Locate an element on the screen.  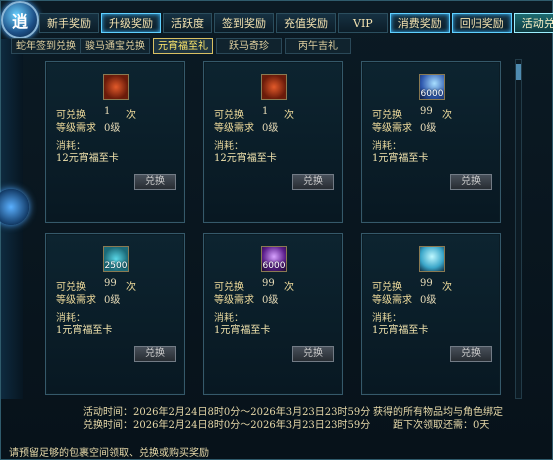
tab-vip: VIP is located at coordinates (363, 23).